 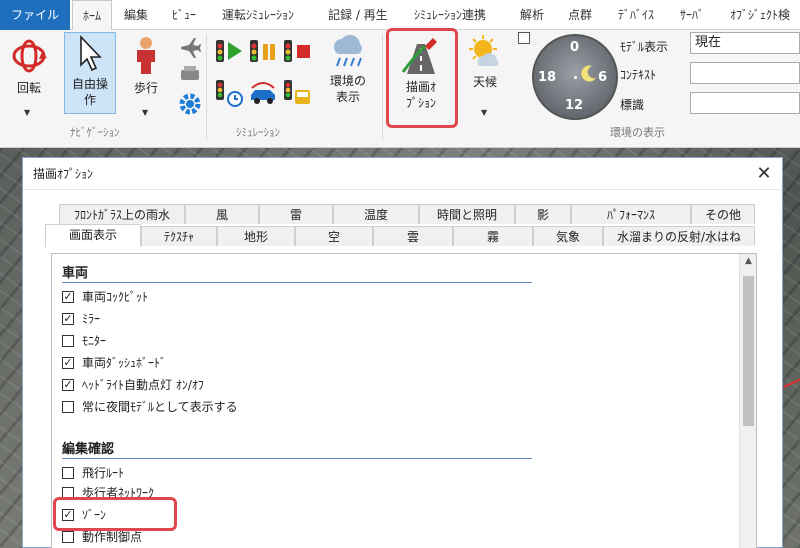 I want to click on option-label: 飛行ﾙｰﾄ, so click(x=103, y=473).